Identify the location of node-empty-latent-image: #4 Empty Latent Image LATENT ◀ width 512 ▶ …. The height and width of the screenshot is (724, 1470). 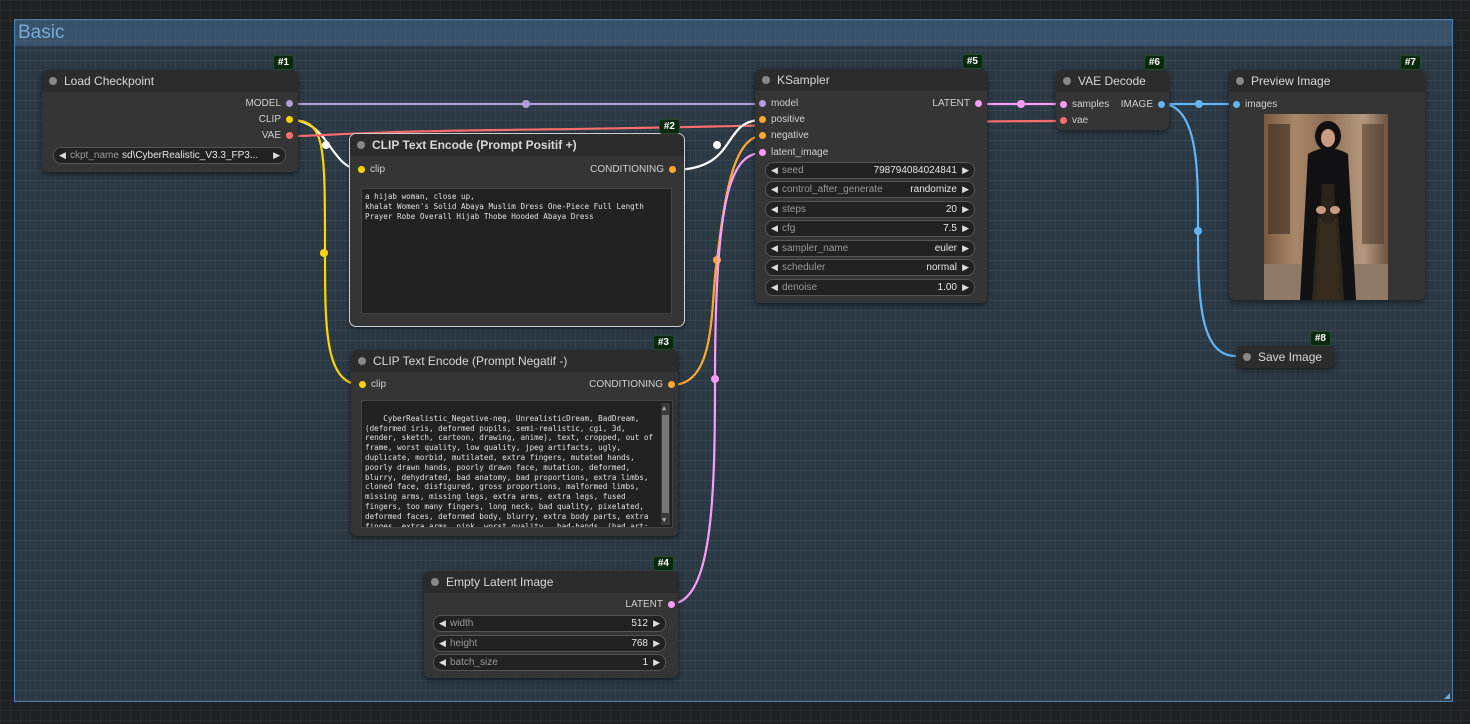
(551, 617).